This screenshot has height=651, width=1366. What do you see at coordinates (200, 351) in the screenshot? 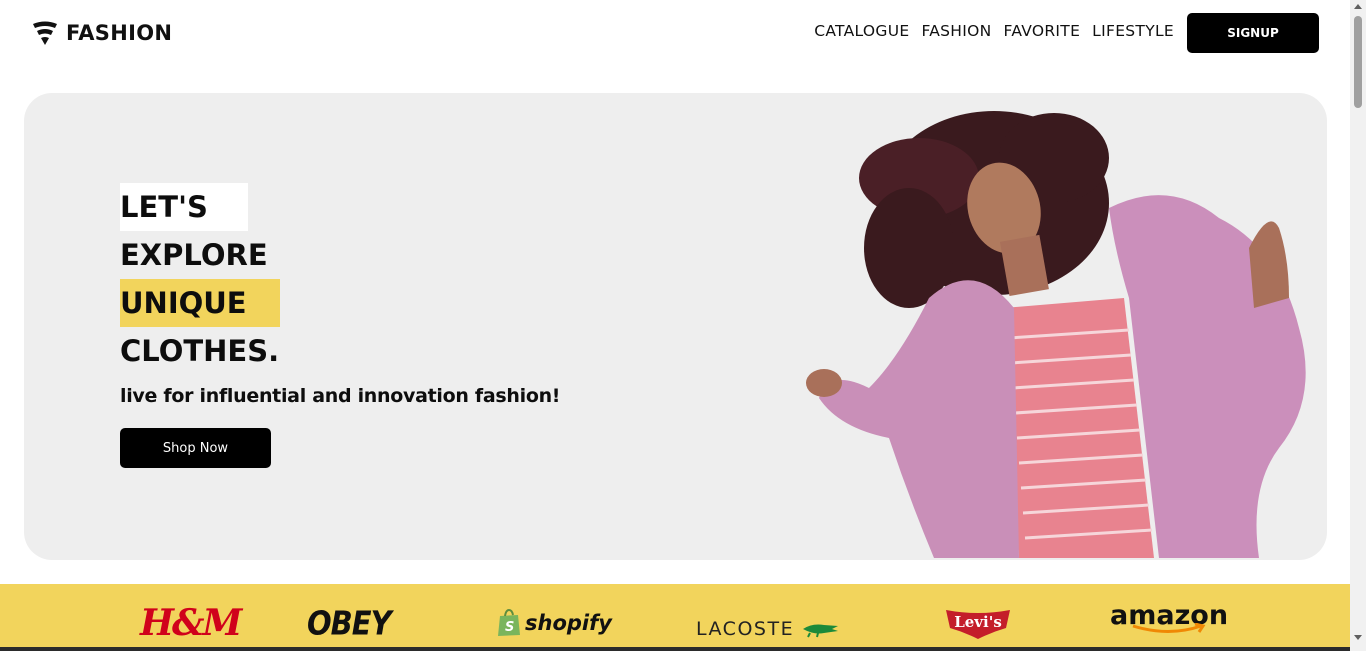
I see `hero-line-clothes: CLOTHES.` at bounding box center [200, 351].